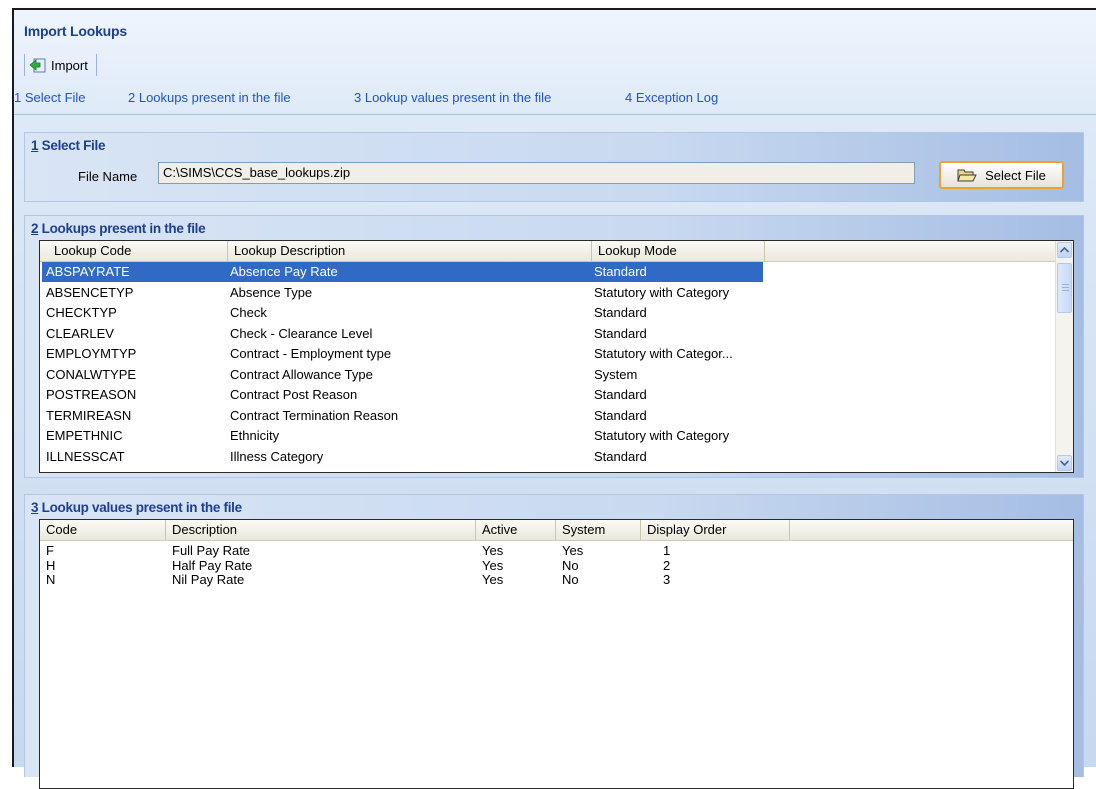 Image resolution: width=1096 pixels, height=789 pixels. I want to click on cell-description: Nil Pay Rate, so click(208, 580).